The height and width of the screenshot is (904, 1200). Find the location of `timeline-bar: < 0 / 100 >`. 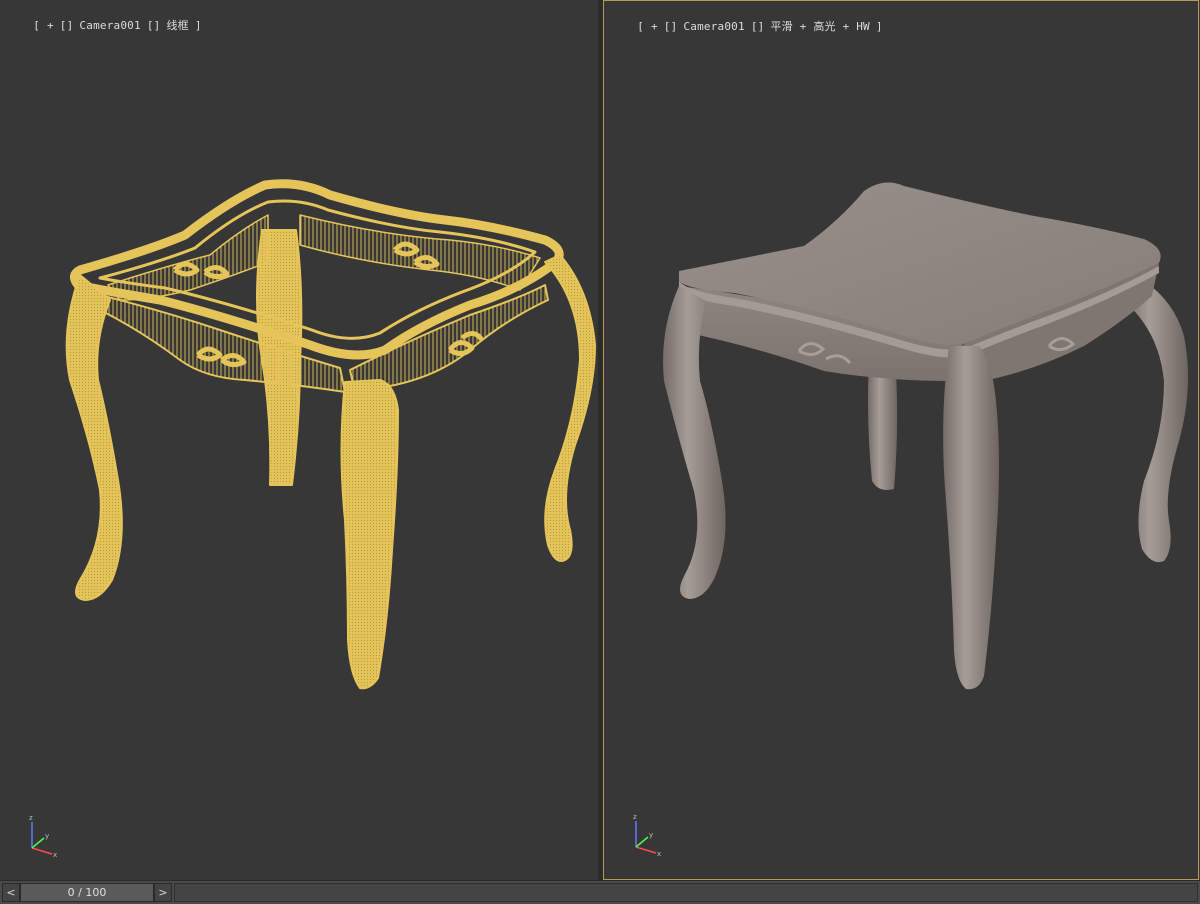

timeline-bar: < 0 / 100 > is located at coordinates (600, 892).